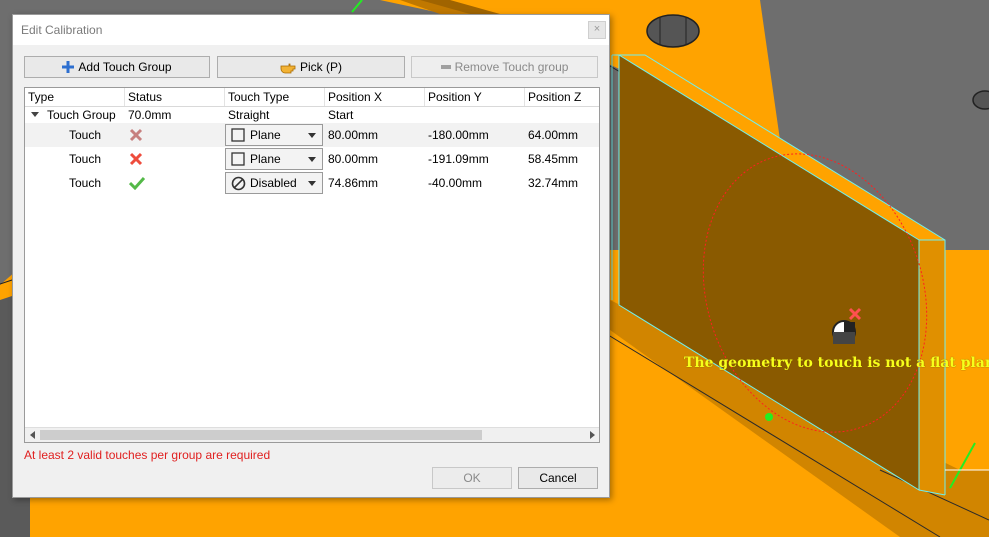 This screenshot has height=537, width=989. What do you see at coordinates (261, 435) in the screenshot?
I see `scrollbar-thumb` at bounding box center [261, 435].